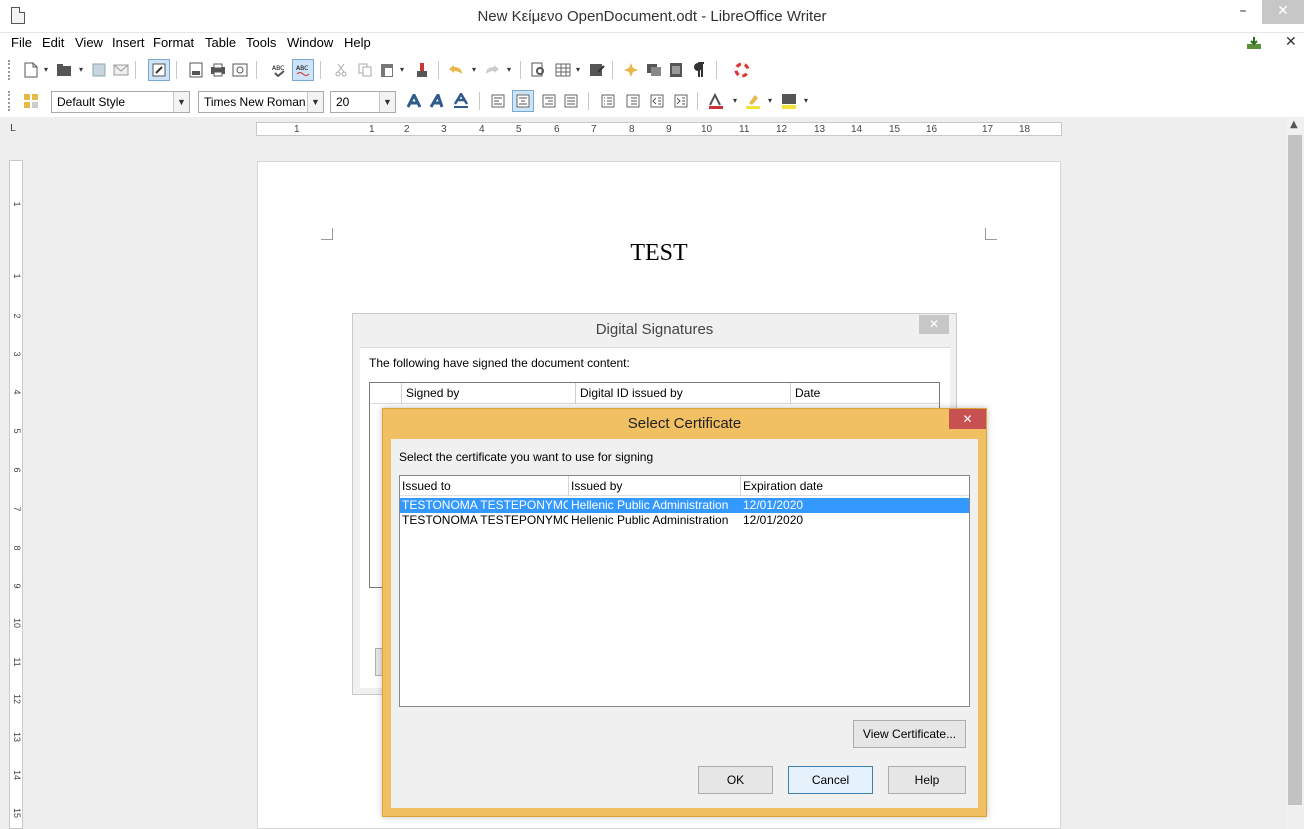 Image resolution: width=1304 pixels, height=829 pixels. What do you see at coordinates (539, 70) in the screenshot?
I see `find-replace-icon` at bounding box center [539, 70].